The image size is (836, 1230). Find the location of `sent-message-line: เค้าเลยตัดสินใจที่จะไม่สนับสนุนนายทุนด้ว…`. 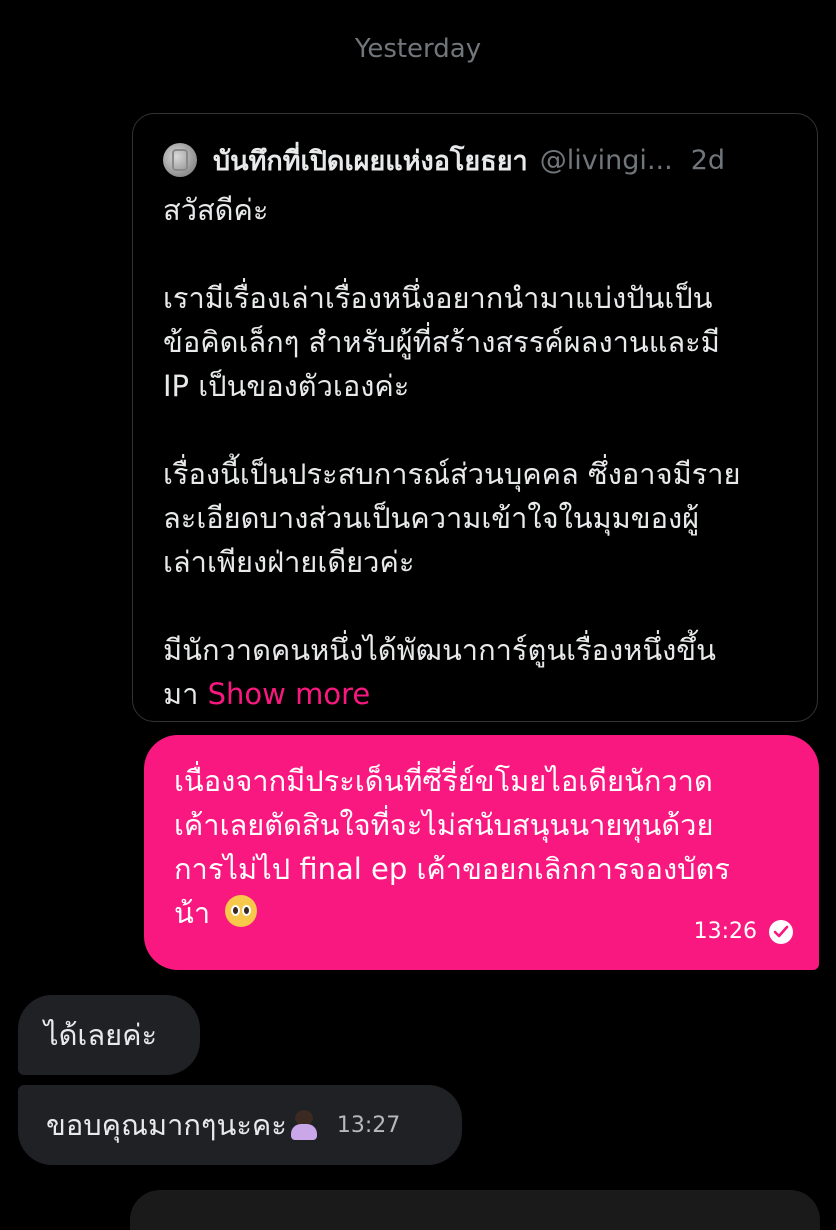

sent-message-line: เค้าเลยตัดสินใจที่จะไม่สนับสนุนนายทุนด้ว… is located at coordinates (444, 825).